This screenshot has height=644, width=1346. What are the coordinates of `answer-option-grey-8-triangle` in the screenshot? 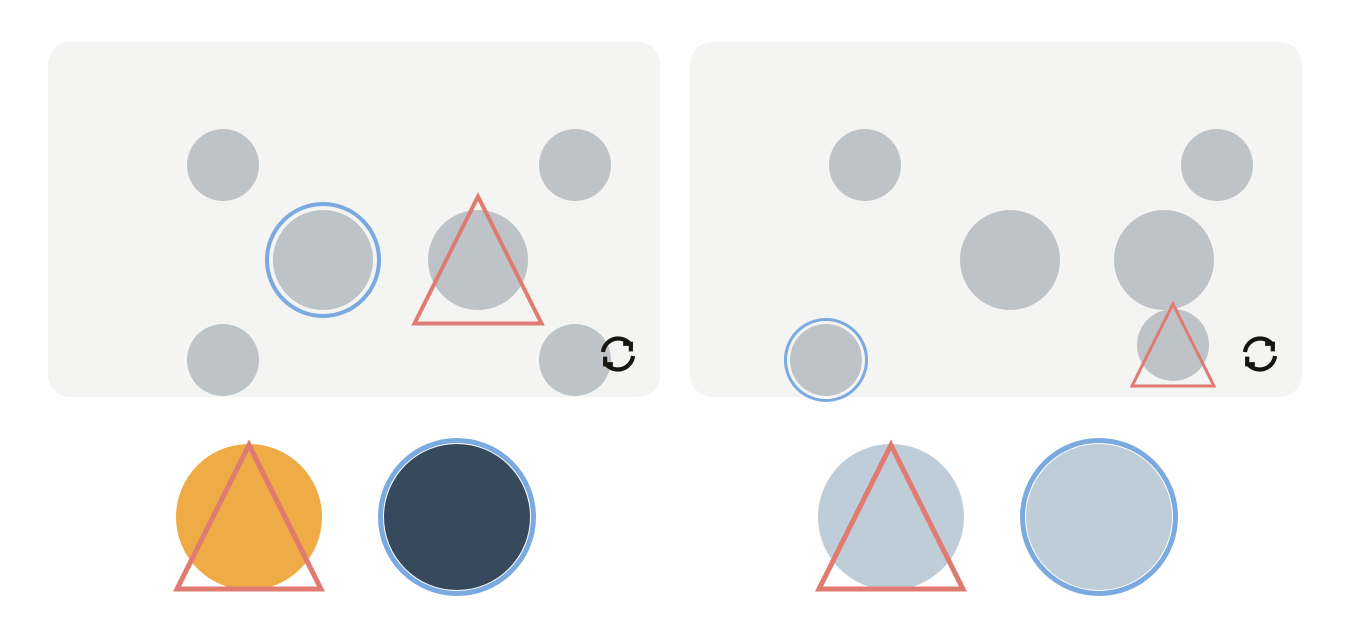 It's located at (891, 517).